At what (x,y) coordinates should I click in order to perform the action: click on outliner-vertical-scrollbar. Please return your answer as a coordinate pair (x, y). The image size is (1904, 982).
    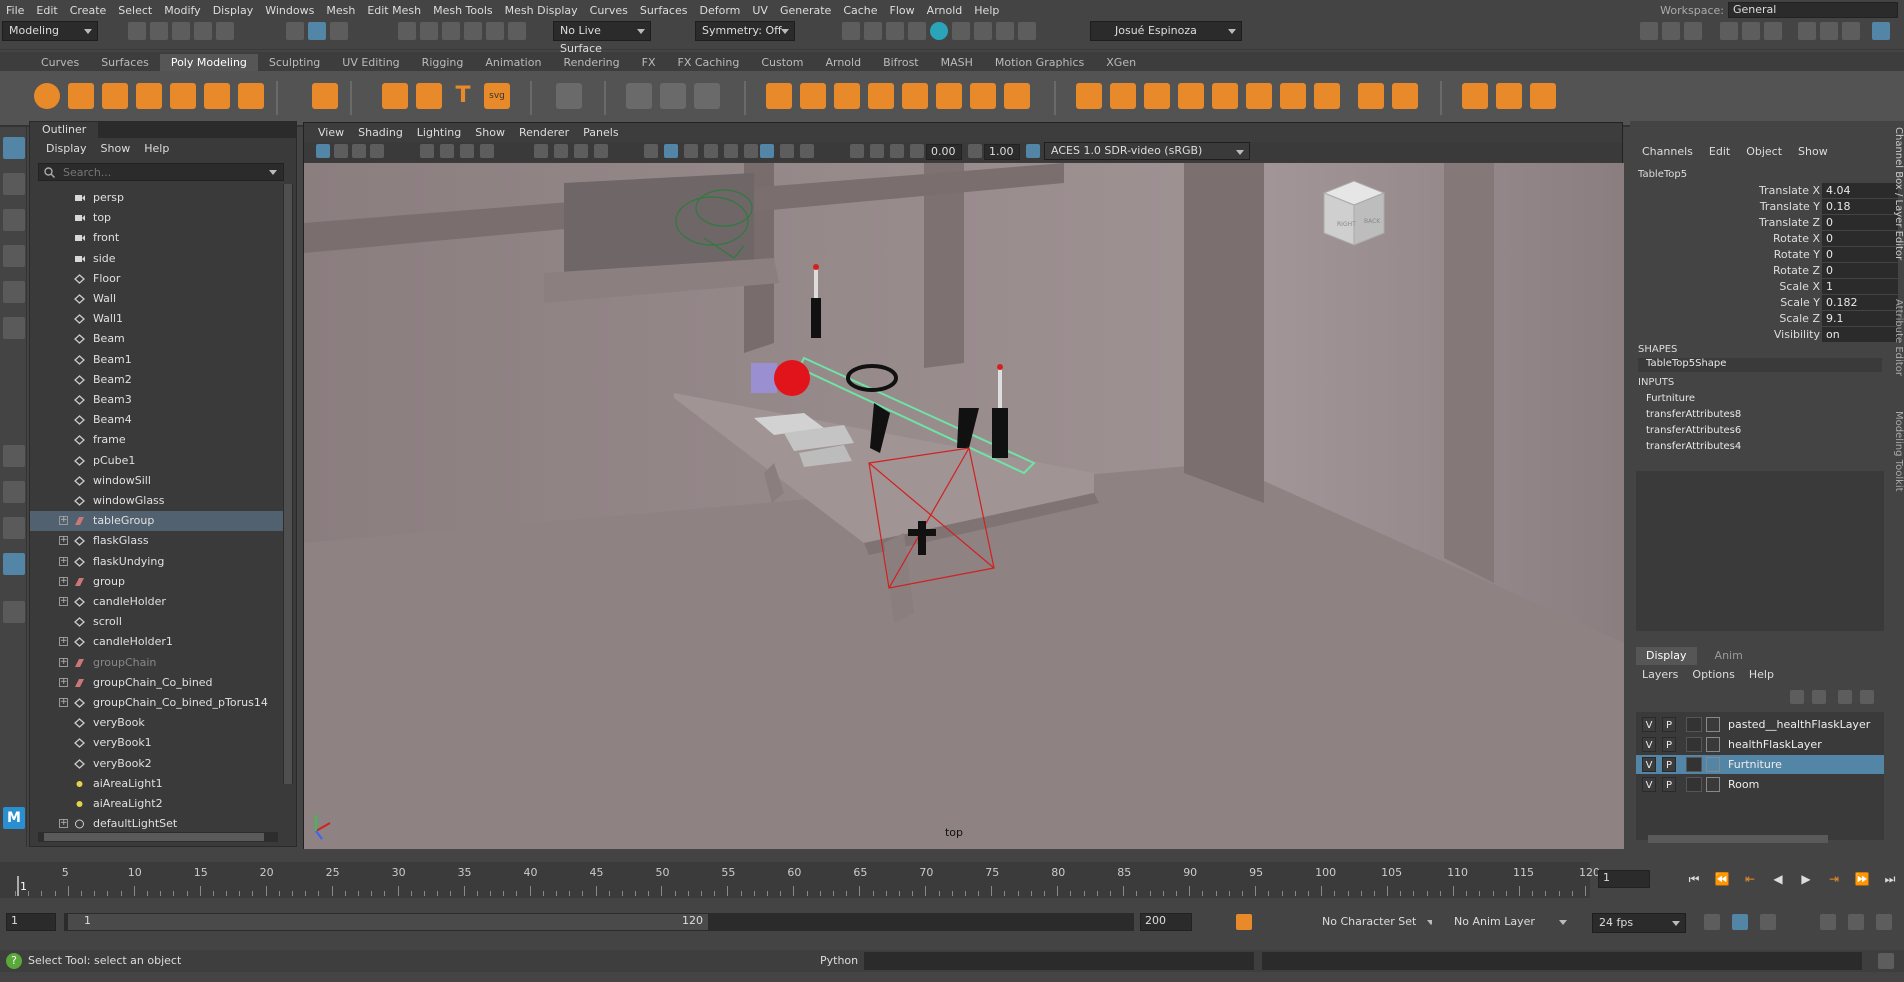
    Looking at the image, I should click on (288, 484).